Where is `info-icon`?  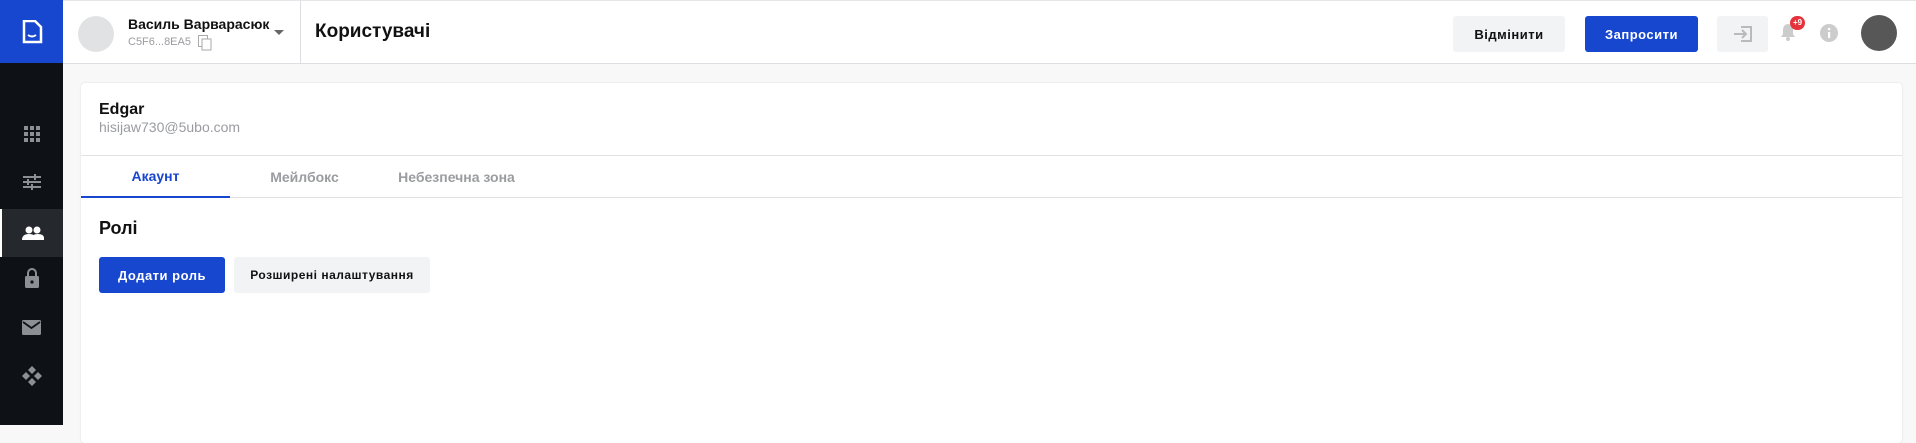
info-icon is located at coordinates (1829, 33).